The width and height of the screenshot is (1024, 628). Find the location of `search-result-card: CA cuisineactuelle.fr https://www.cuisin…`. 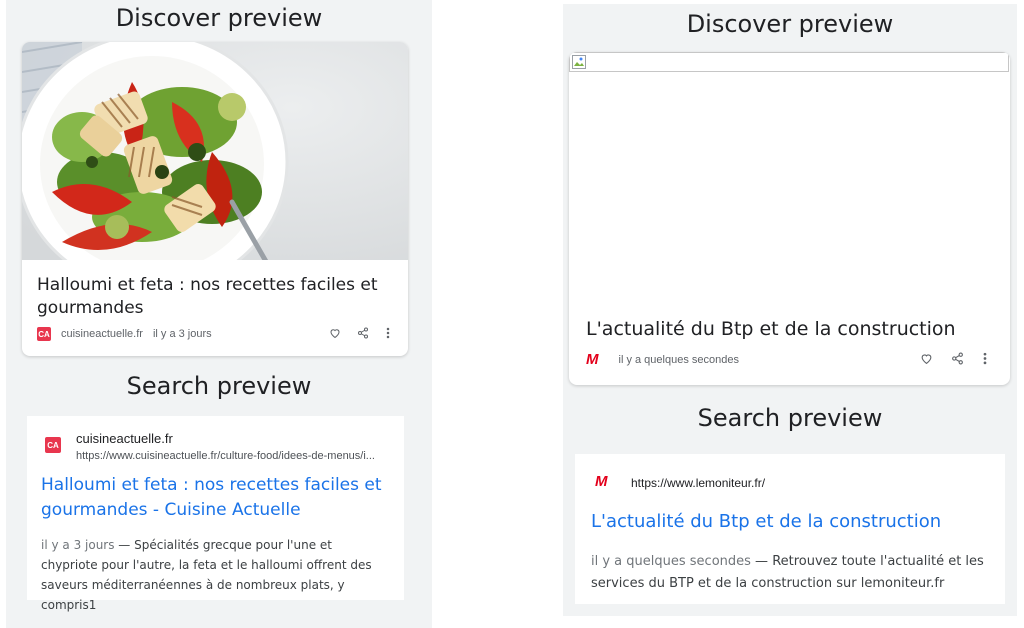

search-result-card: CA cuisineactuelle.fr https://www.cuisin… is located at coordinates (215, 514).